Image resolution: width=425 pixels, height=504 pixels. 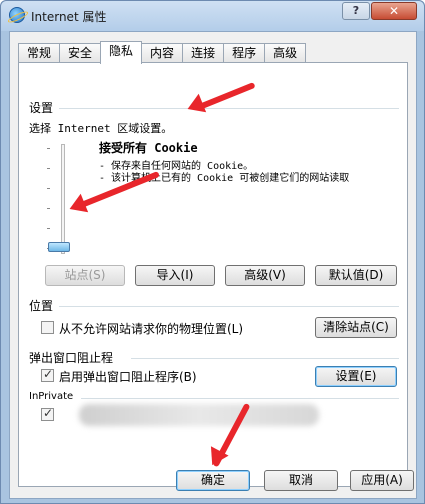 What do you see at coordinates (213, 480) in the screenshot?
I see `ok-button: 确定` at bounding box center [213, 480].